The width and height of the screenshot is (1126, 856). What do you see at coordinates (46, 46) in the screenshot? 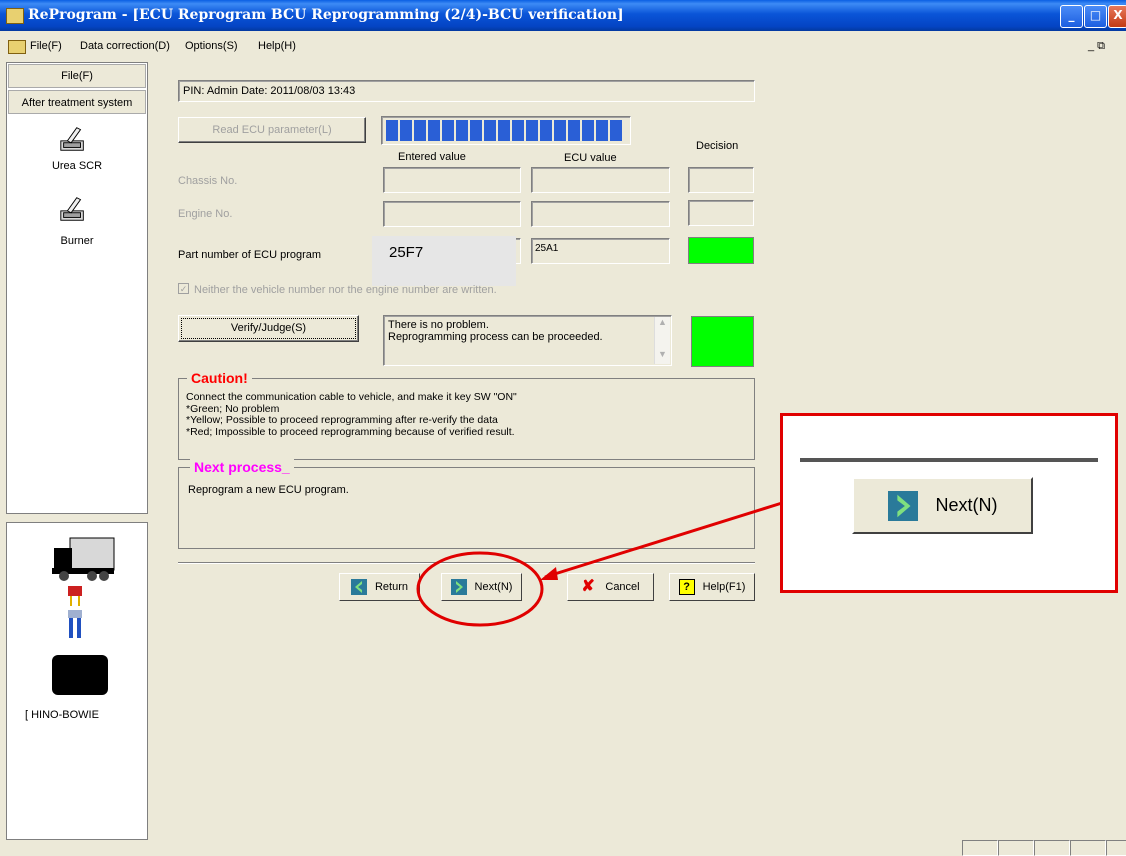
I see `menu-file: File(F)` at bounding box center [46, 46].